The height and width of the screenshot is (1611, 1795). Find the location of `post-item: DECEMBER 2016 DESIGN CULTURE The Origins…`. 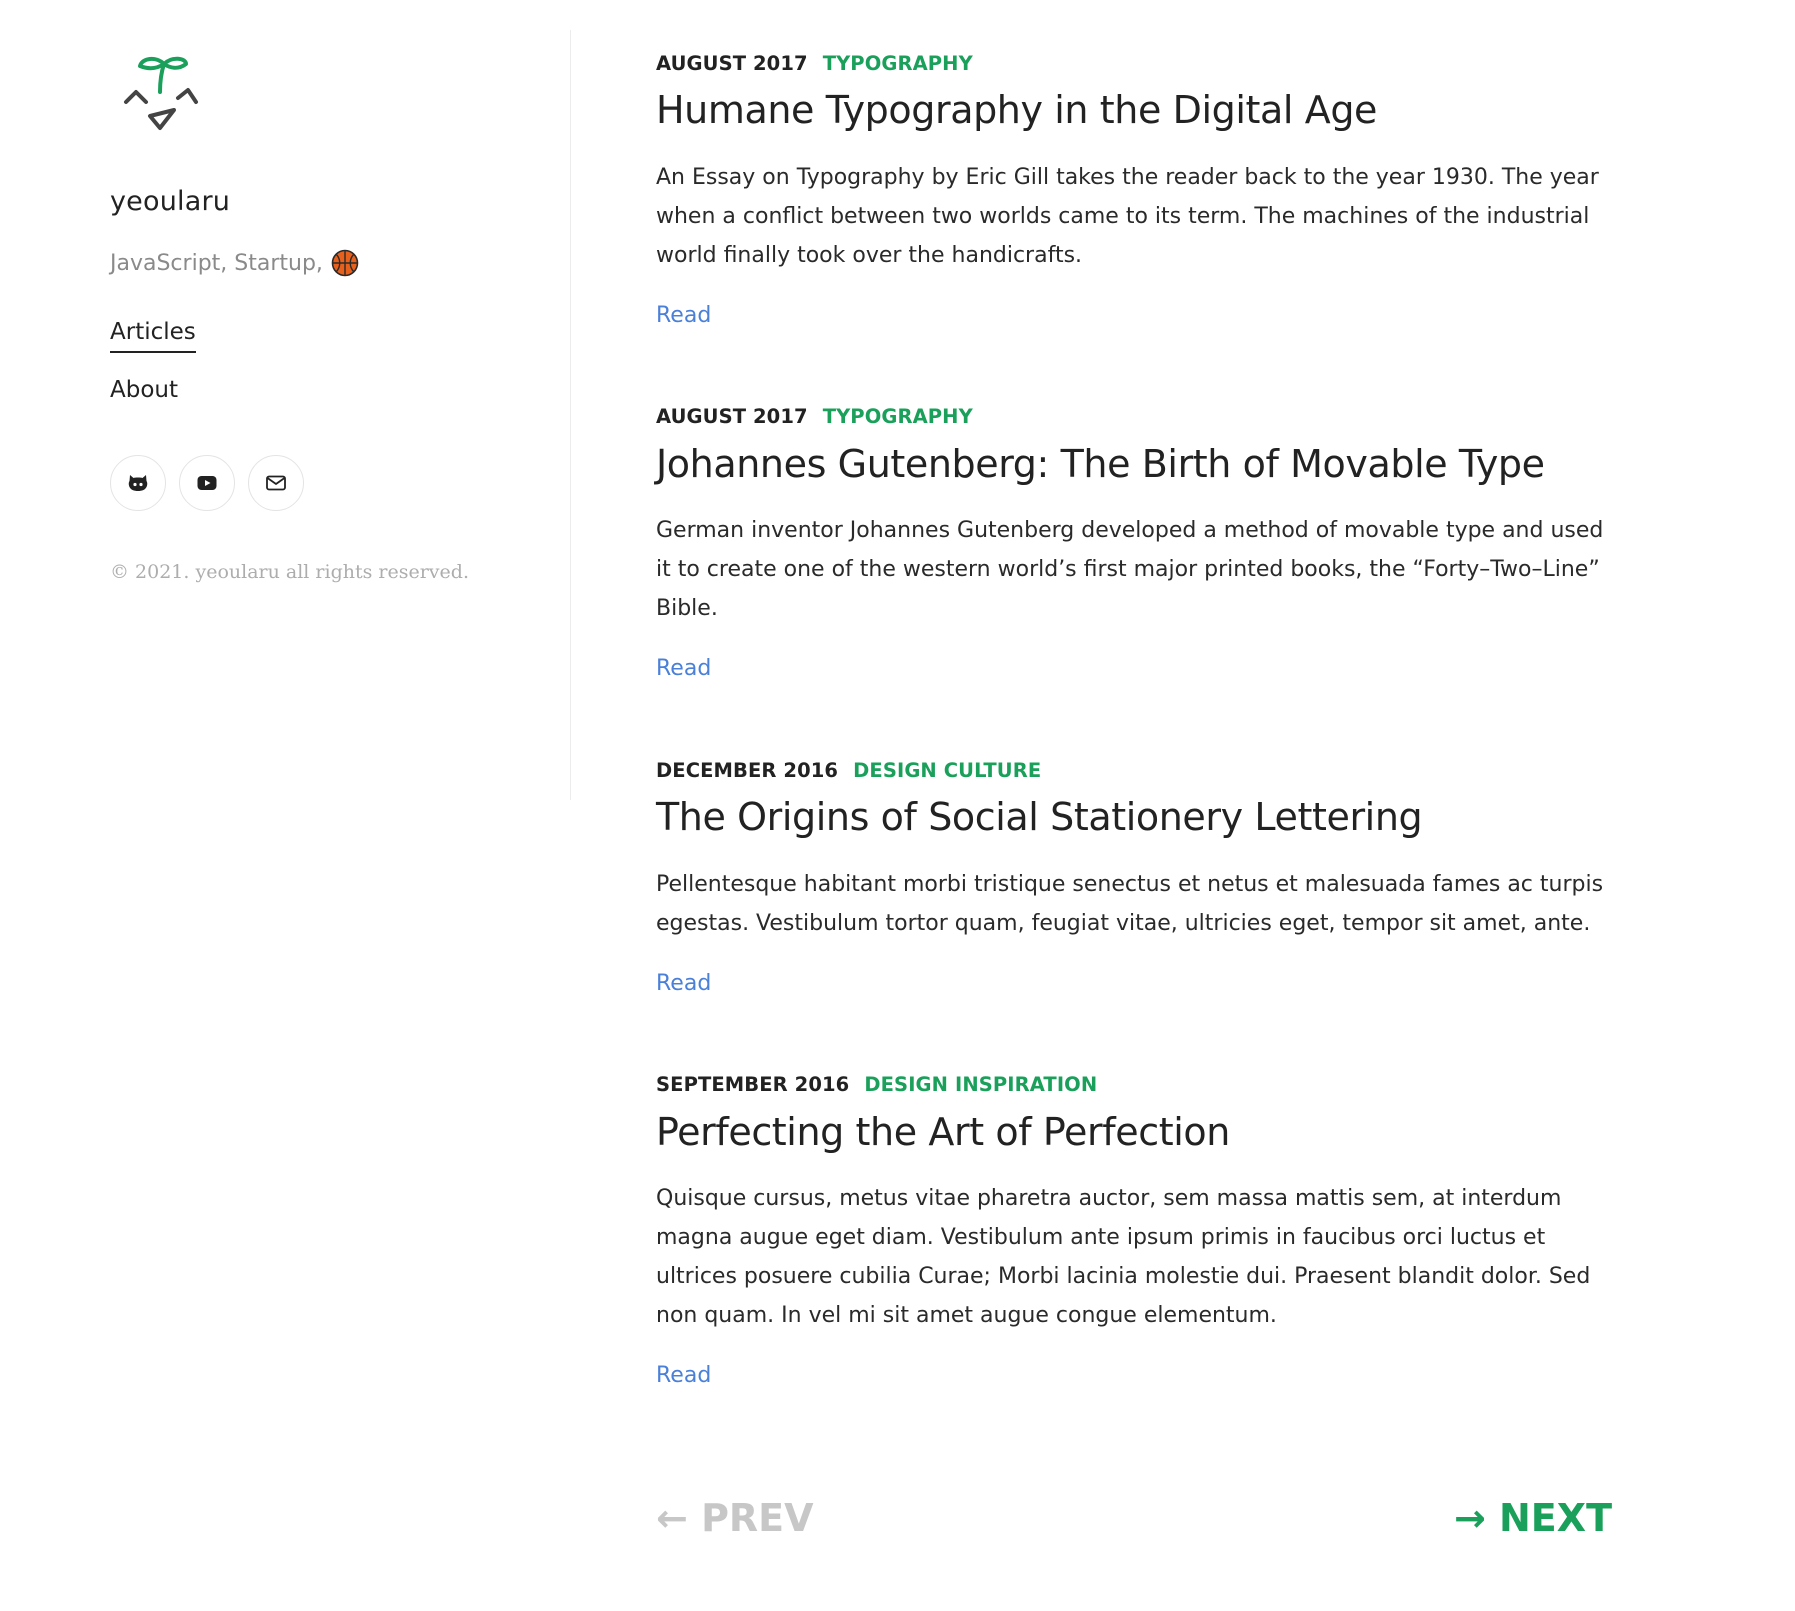

post-item: DECEMBER 2016 DESIGN CULTURE The Origins… is located at coordinates (1136, 876).